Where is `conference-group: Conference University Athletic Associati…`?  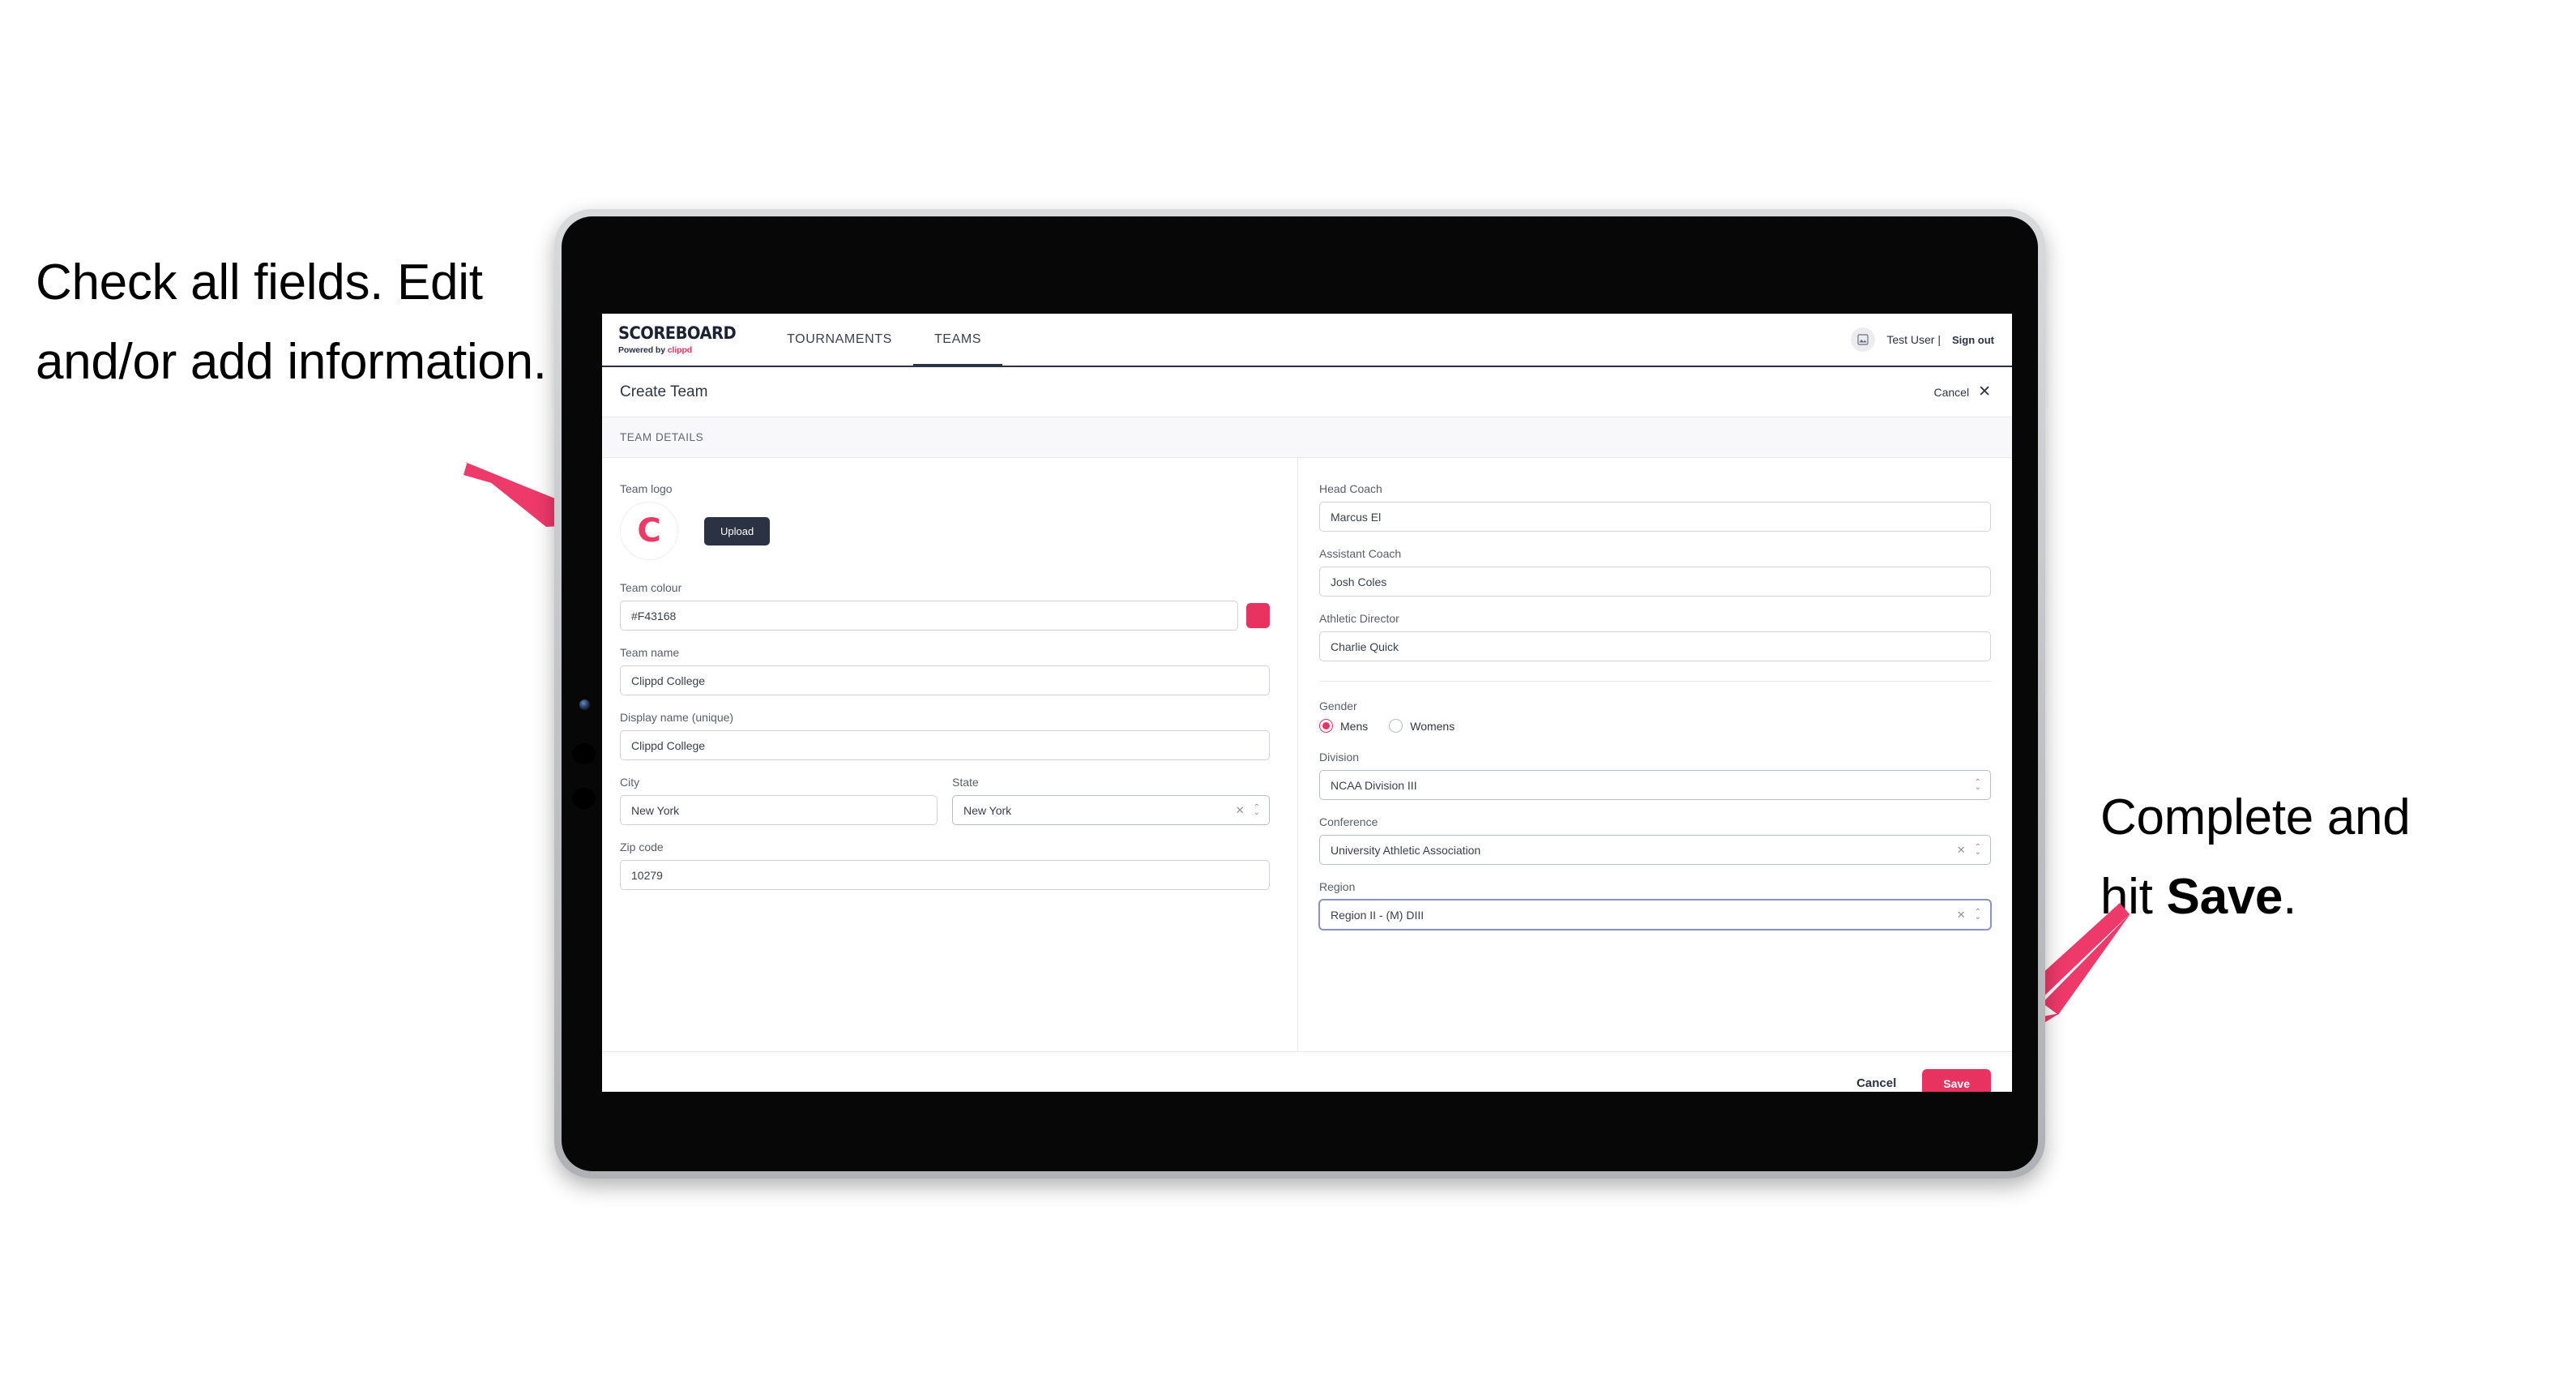
conference-group: Conference University Athletic Associati… is located at coordinates (1655, 840).